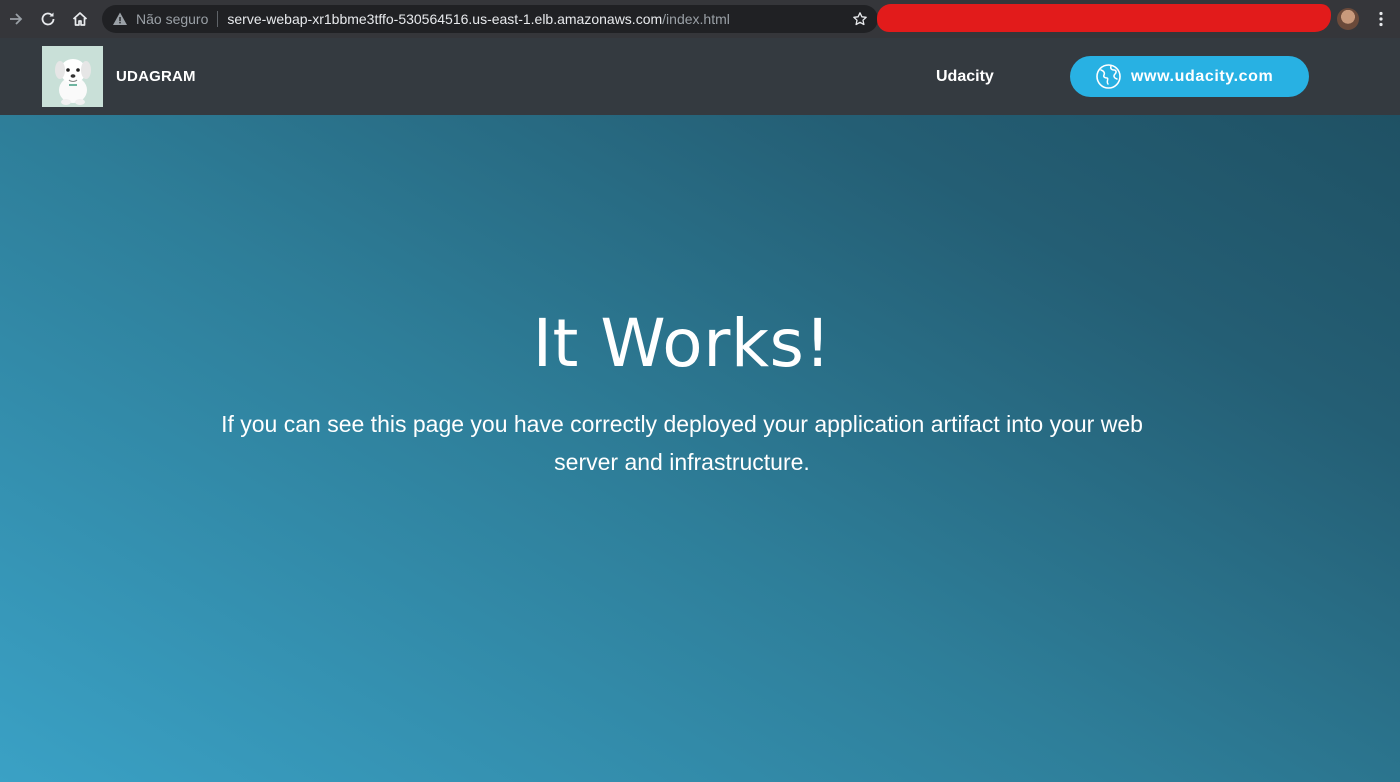 Image resolution: width=1400 pixels, height=782 pixels. What do you see at coordinates (965, 77) in the screenshot?
I see `nav-link-udacity: Udacity` at bounding box center [965, 77].